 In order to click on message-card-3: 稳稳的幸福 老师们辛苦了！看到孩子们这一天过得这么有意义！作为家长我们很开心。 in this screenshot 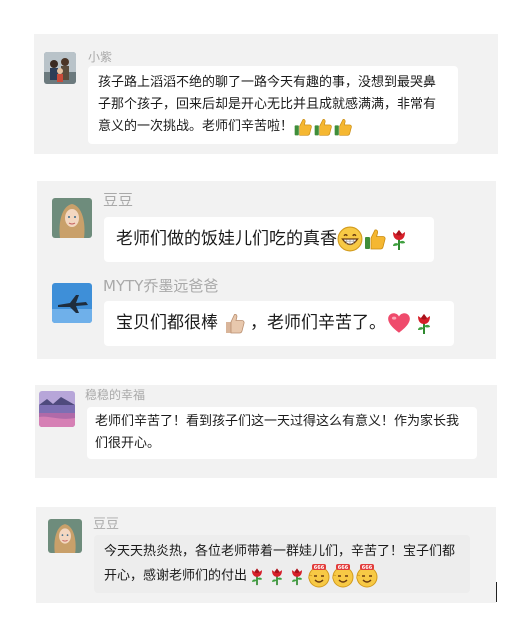, I will do `click(266, 431)`.